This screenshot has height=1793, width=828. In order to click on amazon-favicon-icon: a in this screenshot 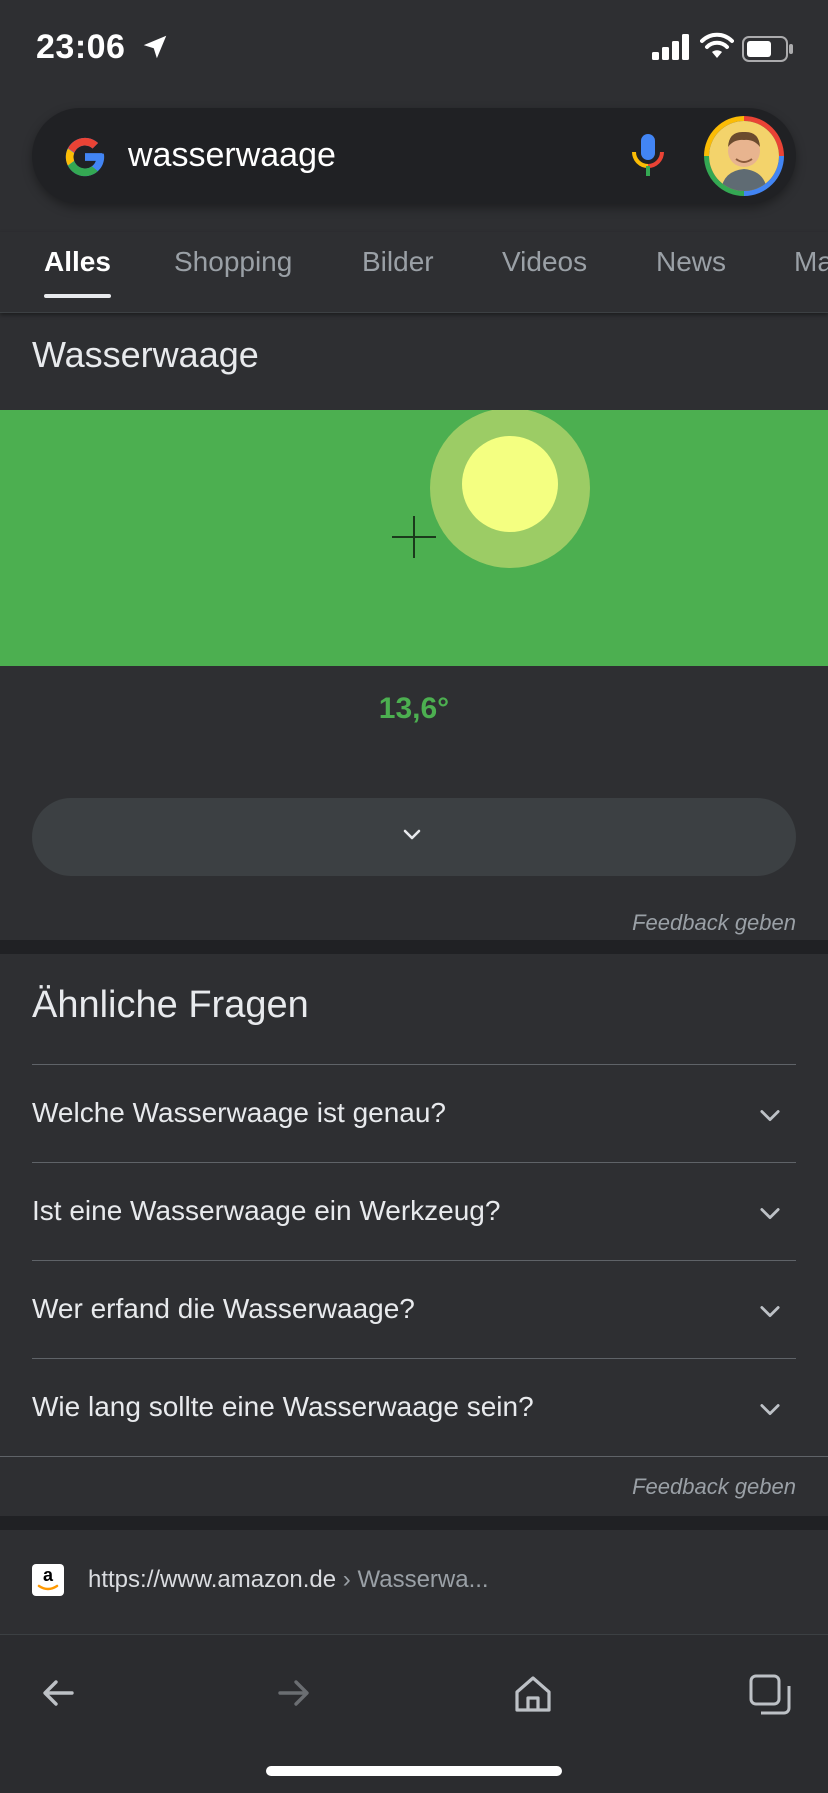, I will do `click(48, 1580)`.